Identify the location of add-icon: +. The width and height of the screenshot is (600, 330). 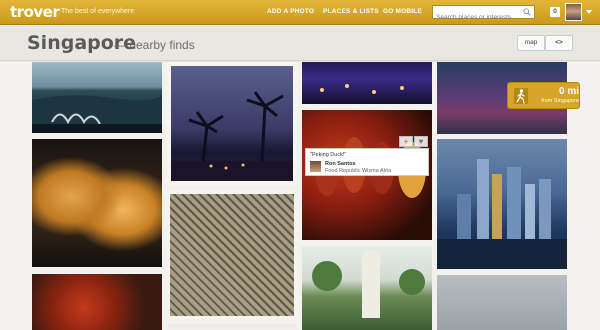
(406, 141).